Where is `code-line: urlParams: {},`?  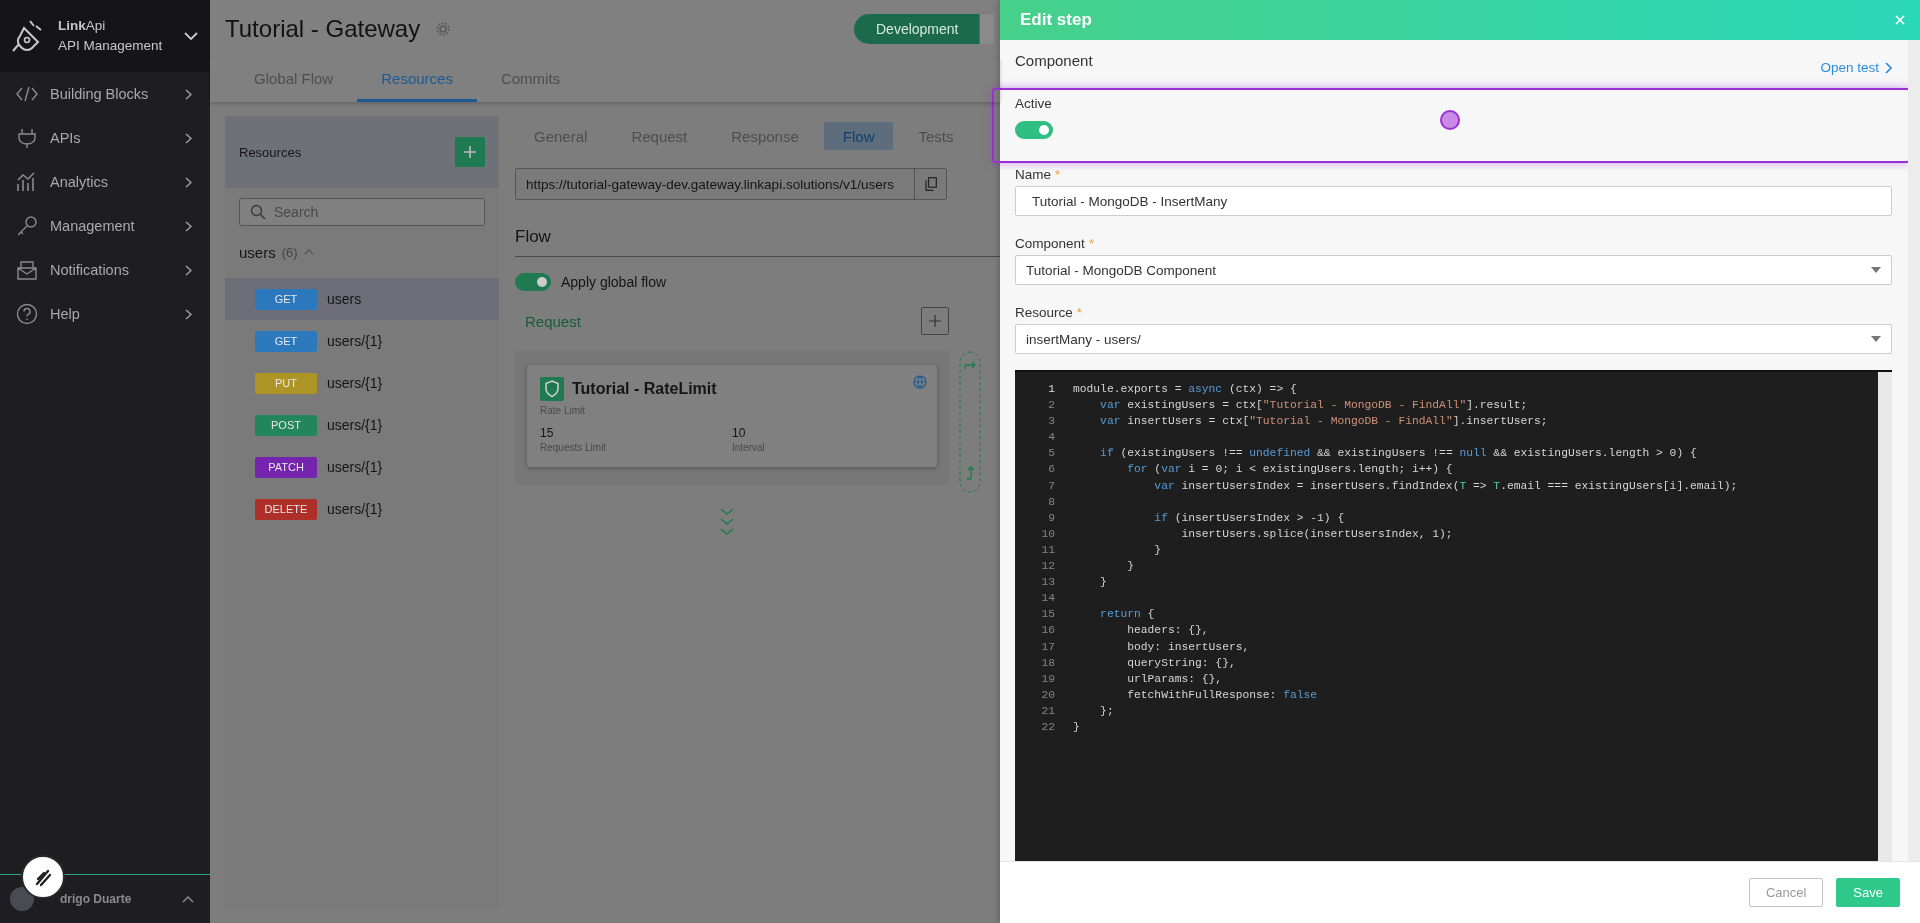 code-line: urlParams: {}, is located at coordinates (1174, 679).